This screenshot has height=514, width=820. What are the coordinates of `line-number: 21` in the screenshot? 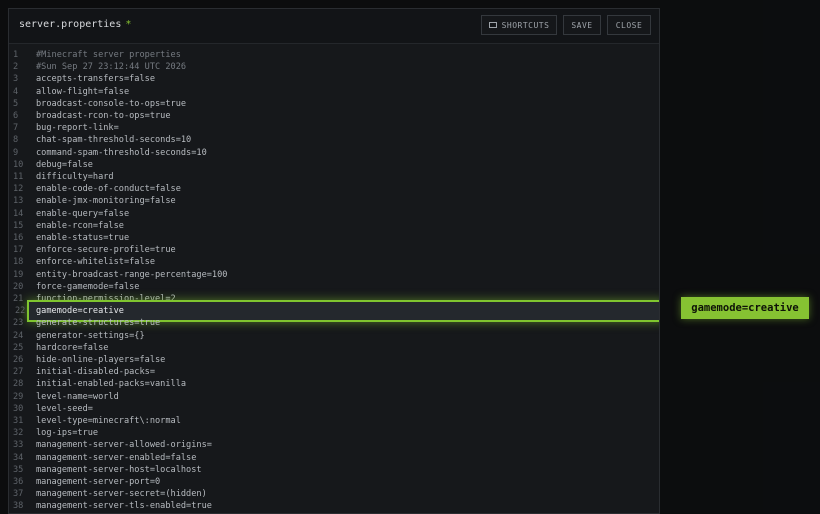 It's located at (18, 299).